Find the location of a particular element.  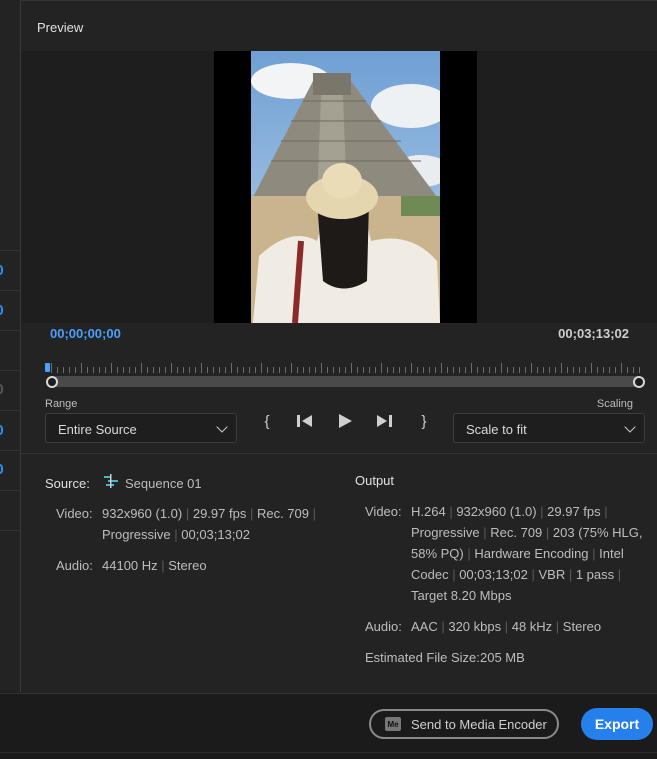

in-point-handle is located at coordinates (52, 382).